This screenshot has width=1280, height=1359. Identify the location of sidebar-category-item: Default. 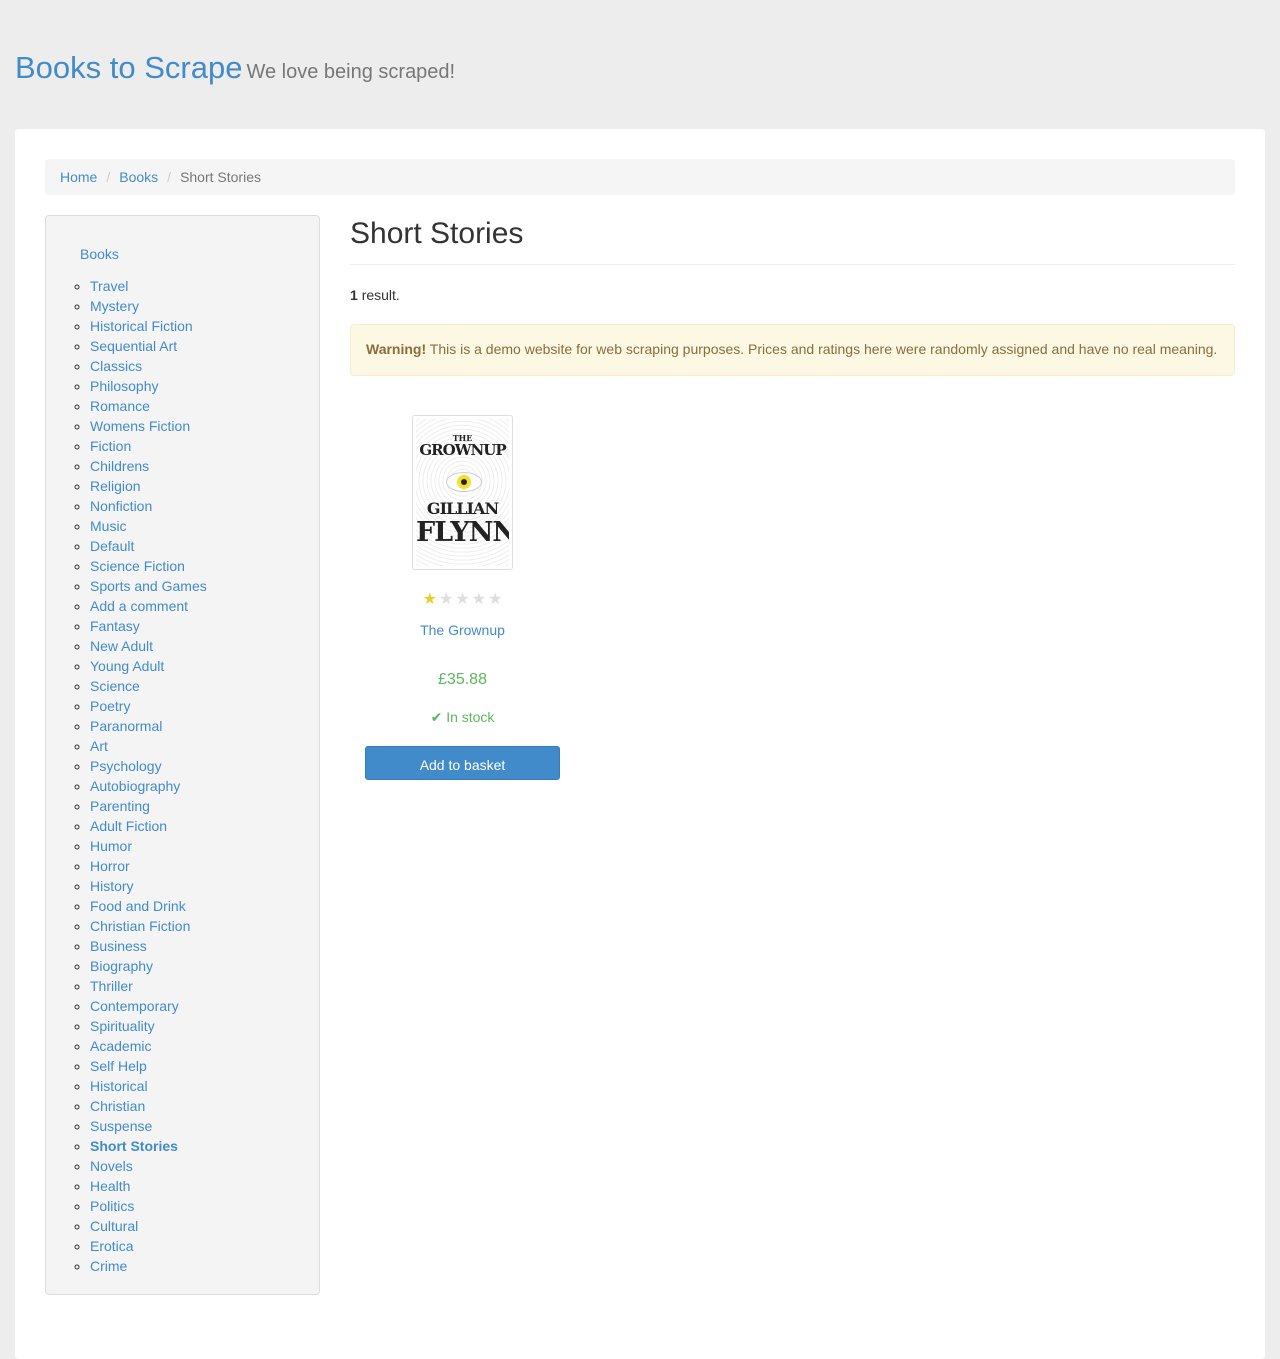
(148, 546).